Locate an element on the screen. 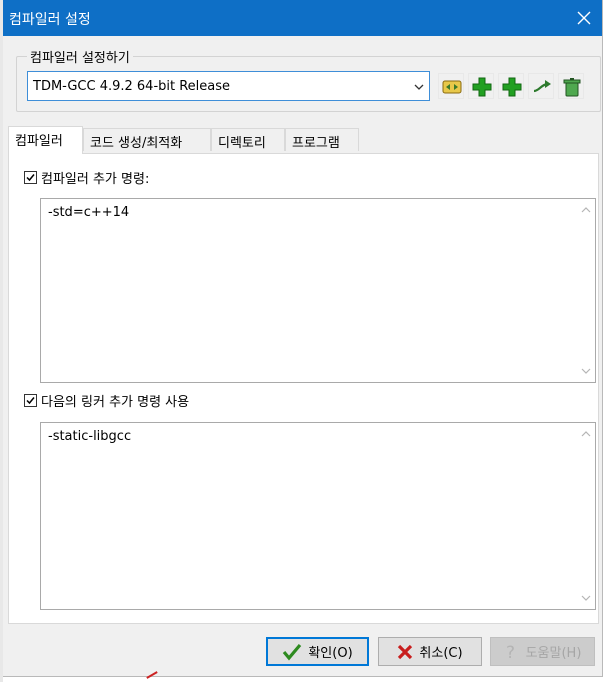  compile-option-text: -std=c++14 is located at coordinates (89, 212).